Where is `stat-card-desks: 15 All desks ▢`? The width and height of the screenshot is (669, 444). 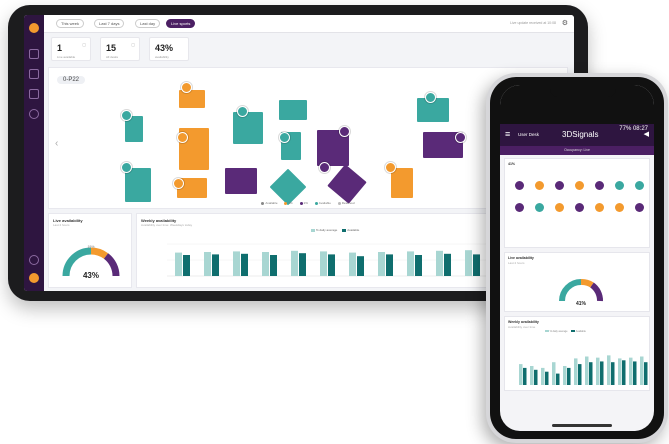
stat-card-desks: 15 All desks ▢ is located at coordinates (120, 49).